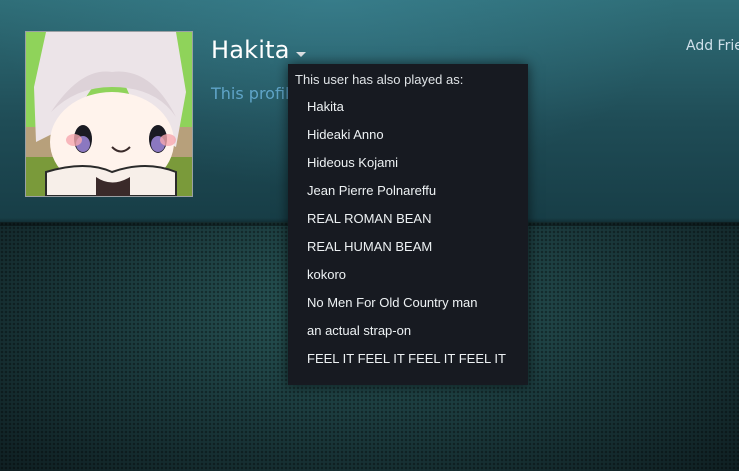  I want to click on add-friend-button: Add Frie, so click(712, 46).